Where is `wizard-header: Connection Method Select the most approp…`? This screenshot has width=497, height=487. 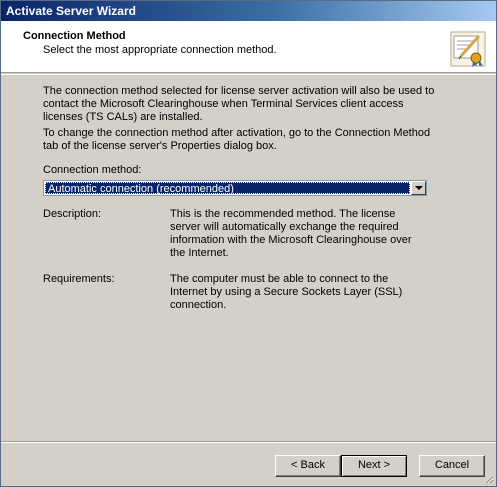
wizard-header: Connection Method Select the most approp… is located at coordinates (248, 47).